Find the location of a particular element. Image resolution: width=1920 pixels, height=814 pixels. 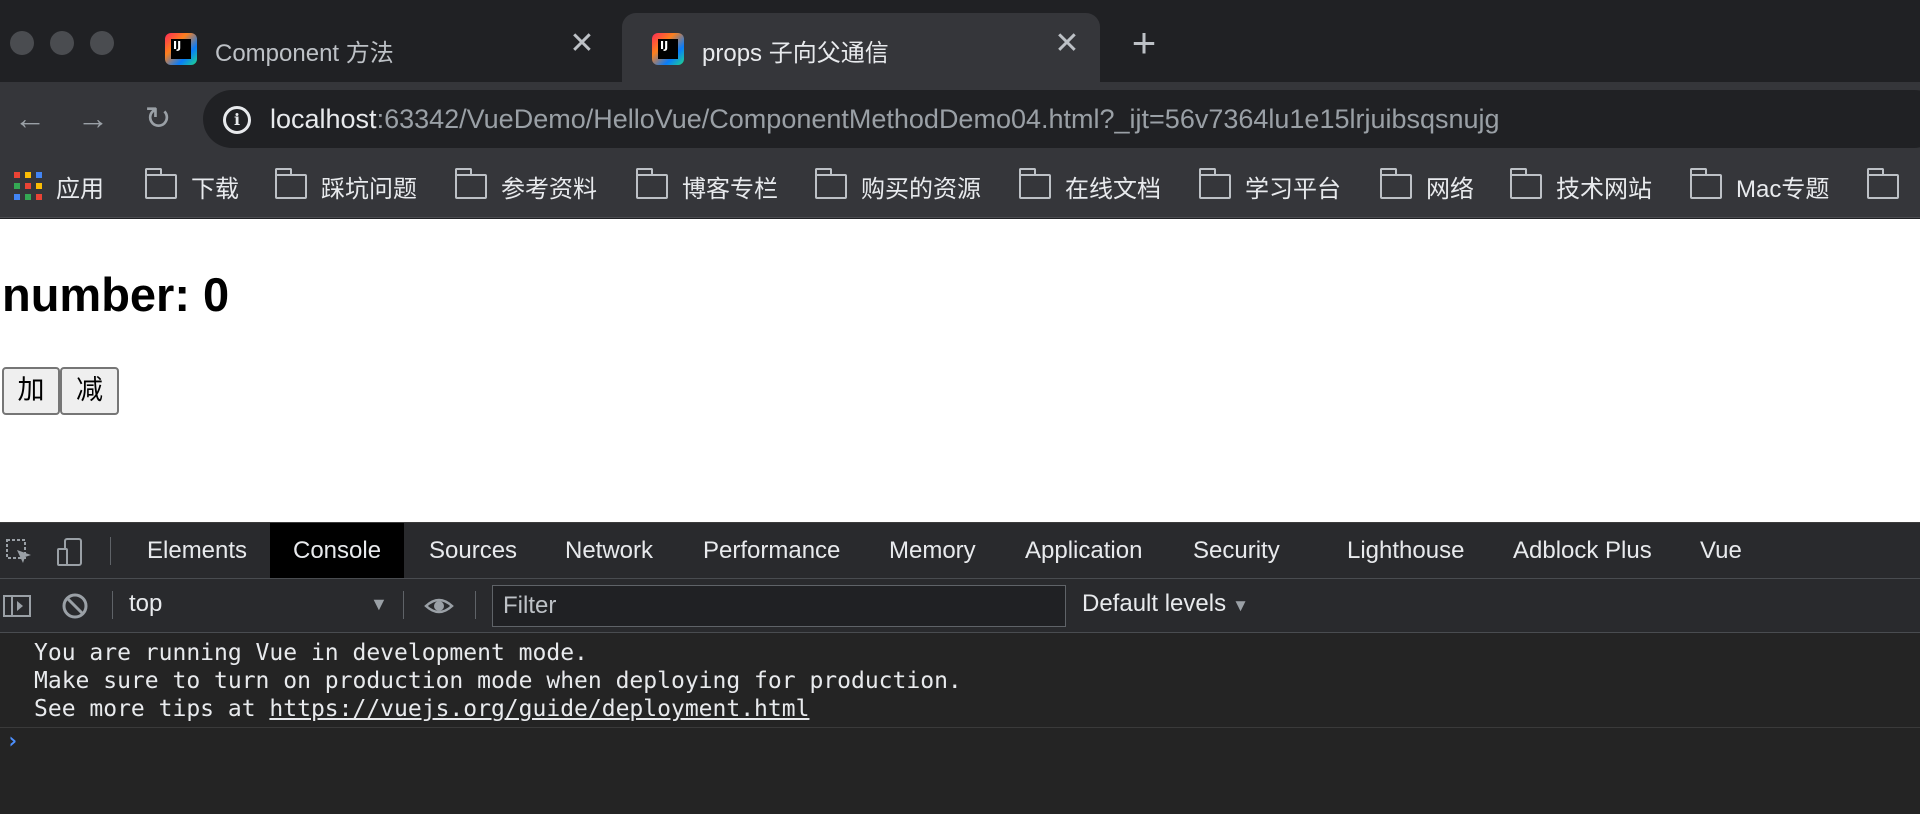

bookmark-folder: 博客专栏 is located at coordinates (706, 186).